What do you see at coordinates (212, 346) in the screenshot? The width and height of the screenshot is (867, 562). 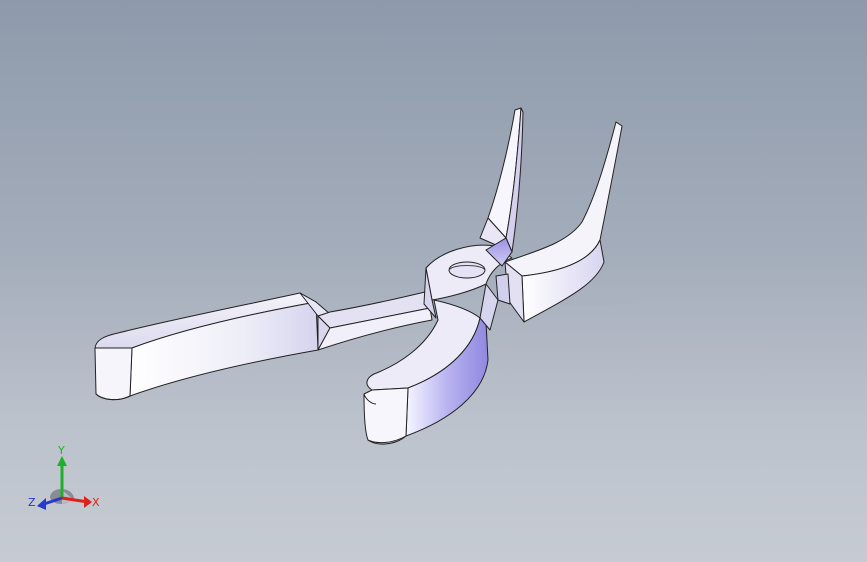 I see `upper-handle` at bounding box center [212, 346].